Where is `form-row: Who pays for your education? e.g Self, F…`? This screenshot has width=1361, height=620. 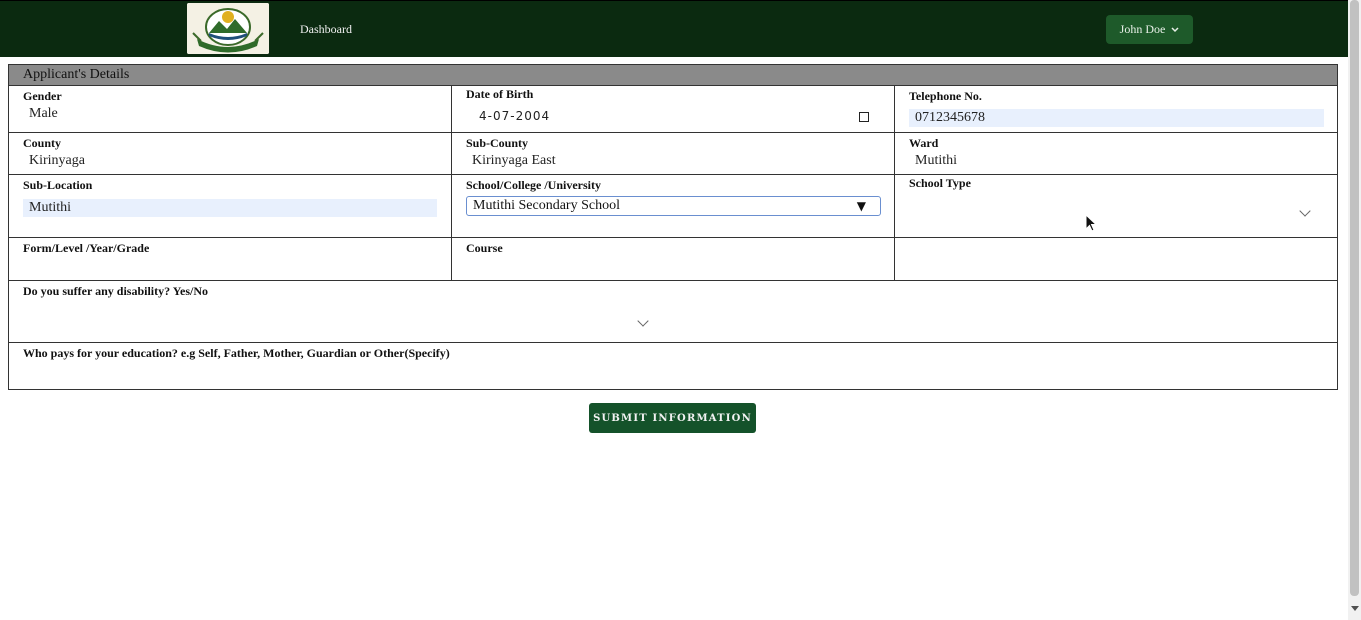 form-row: Who pays for your education? e.g Self, F… is located at coordinates (673, 366).